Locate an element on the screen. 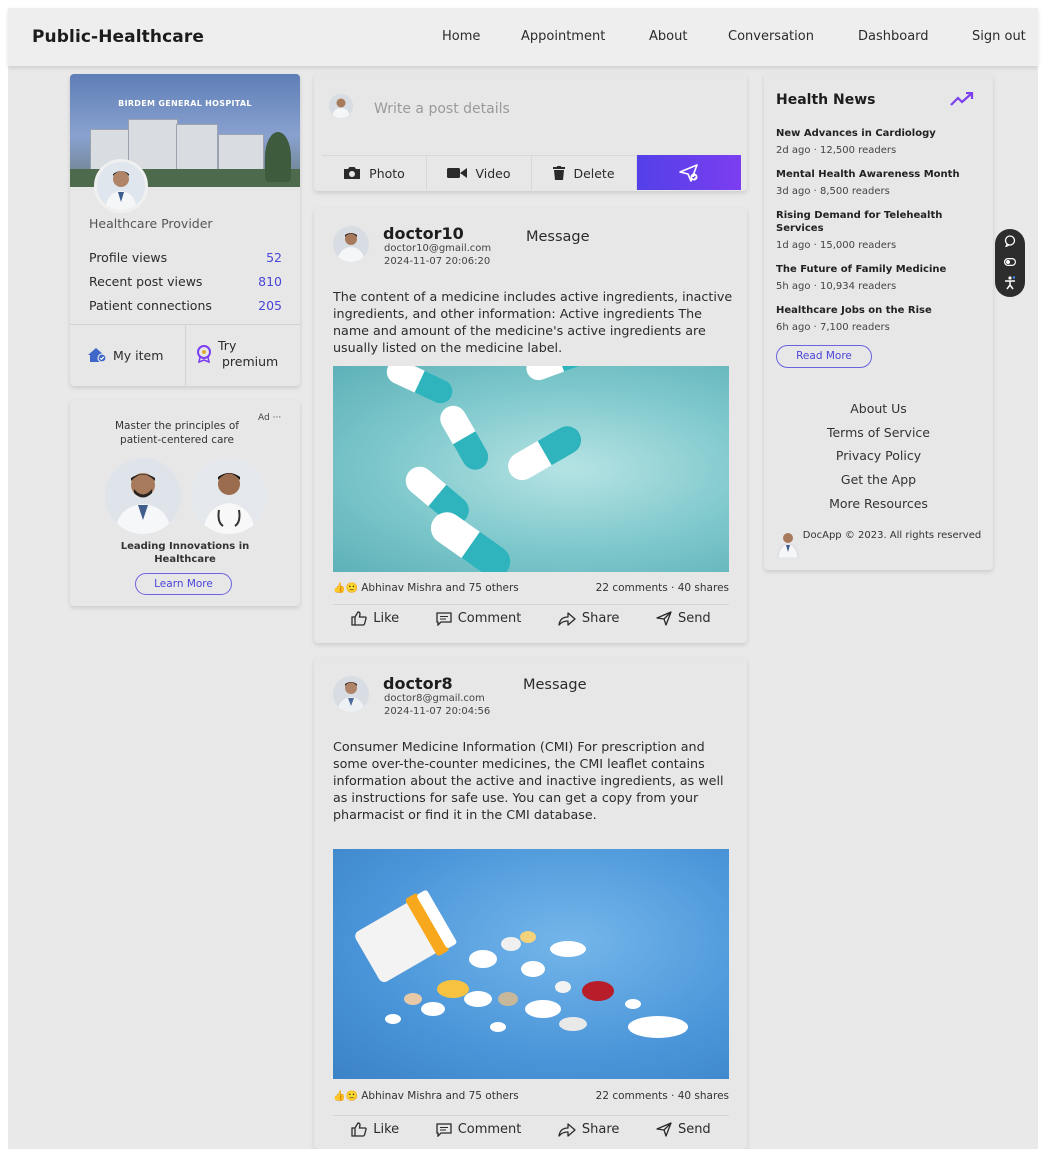 The height and width of the screenshot is (1149, 1045). profile-avatar is located at coordinates (121, 186).